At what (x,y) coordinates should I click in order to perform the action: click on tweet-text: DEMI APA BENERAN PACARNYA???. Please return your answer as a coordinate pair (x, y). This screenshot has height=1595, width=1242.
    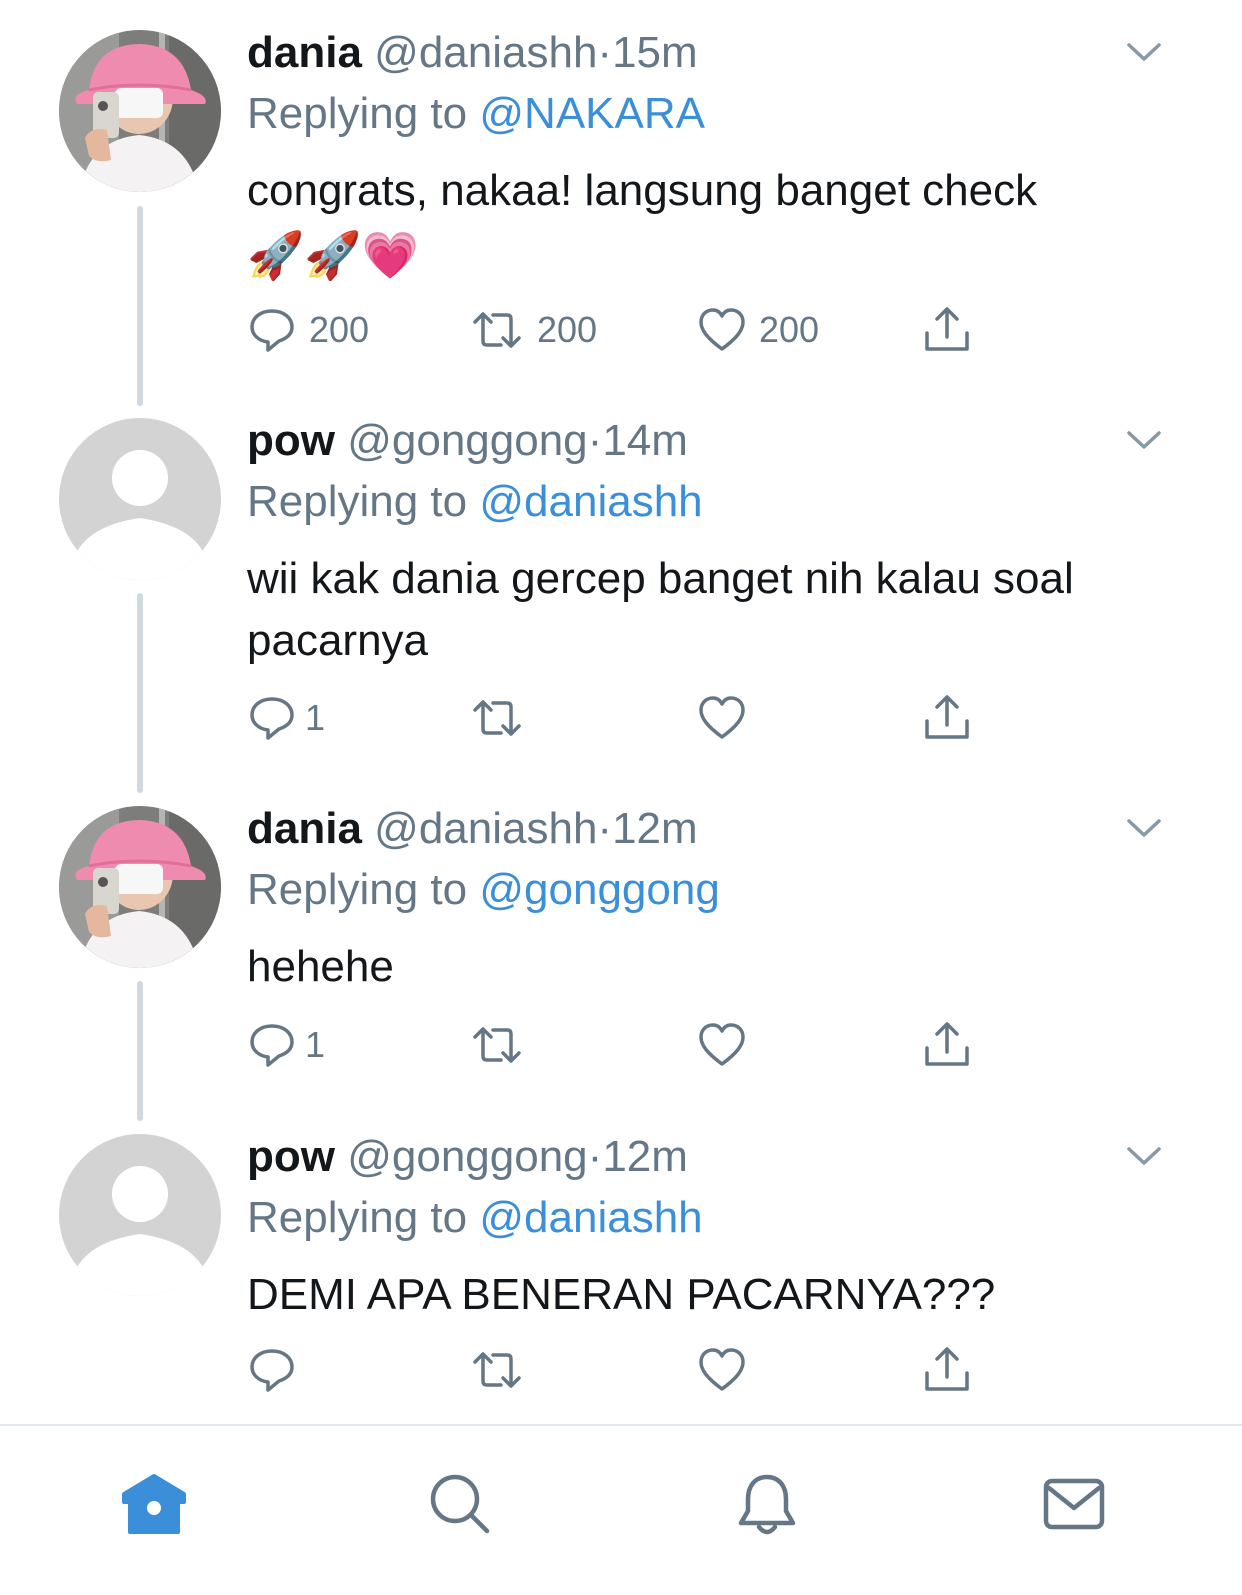
    Looking at the image, I should click on (621, 1294).